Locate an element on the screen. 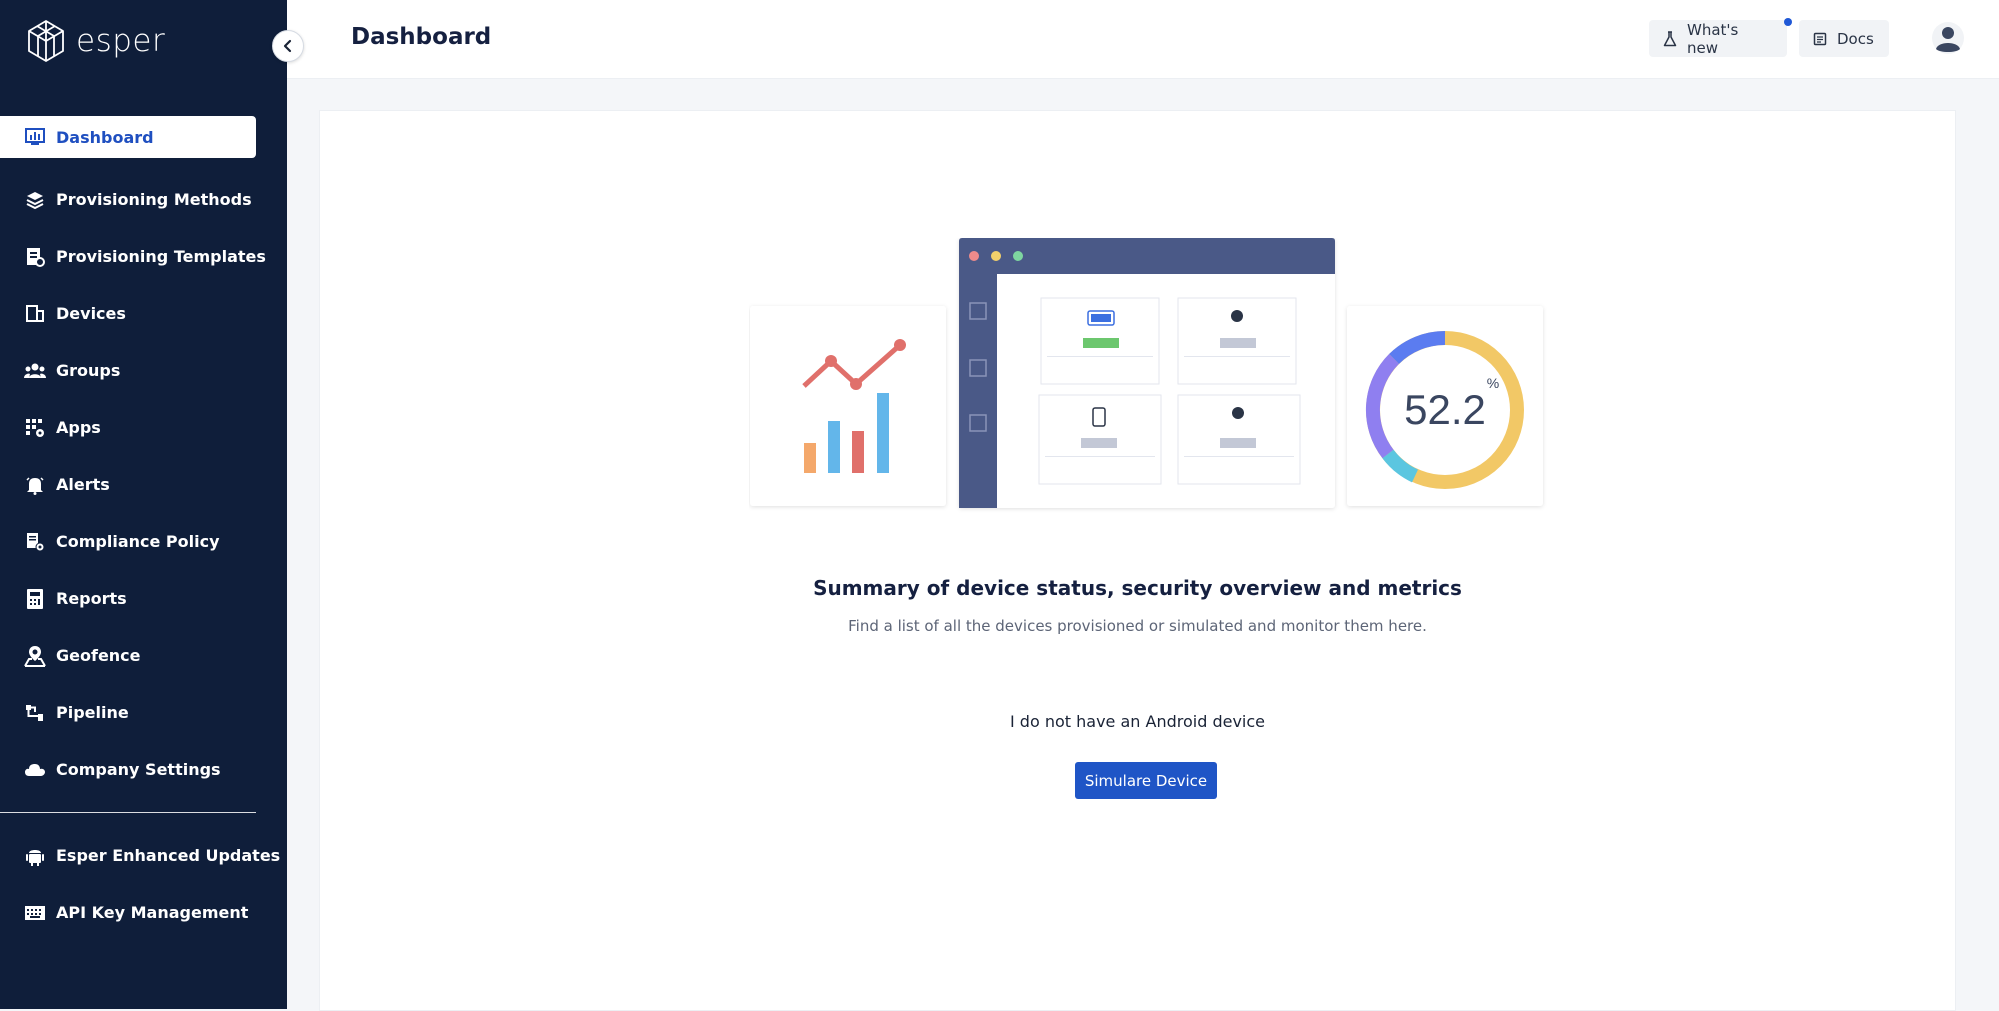 The image size is (1999, 1011). sidebar-item-label: Company Settings is located at coordinates (138, 769).